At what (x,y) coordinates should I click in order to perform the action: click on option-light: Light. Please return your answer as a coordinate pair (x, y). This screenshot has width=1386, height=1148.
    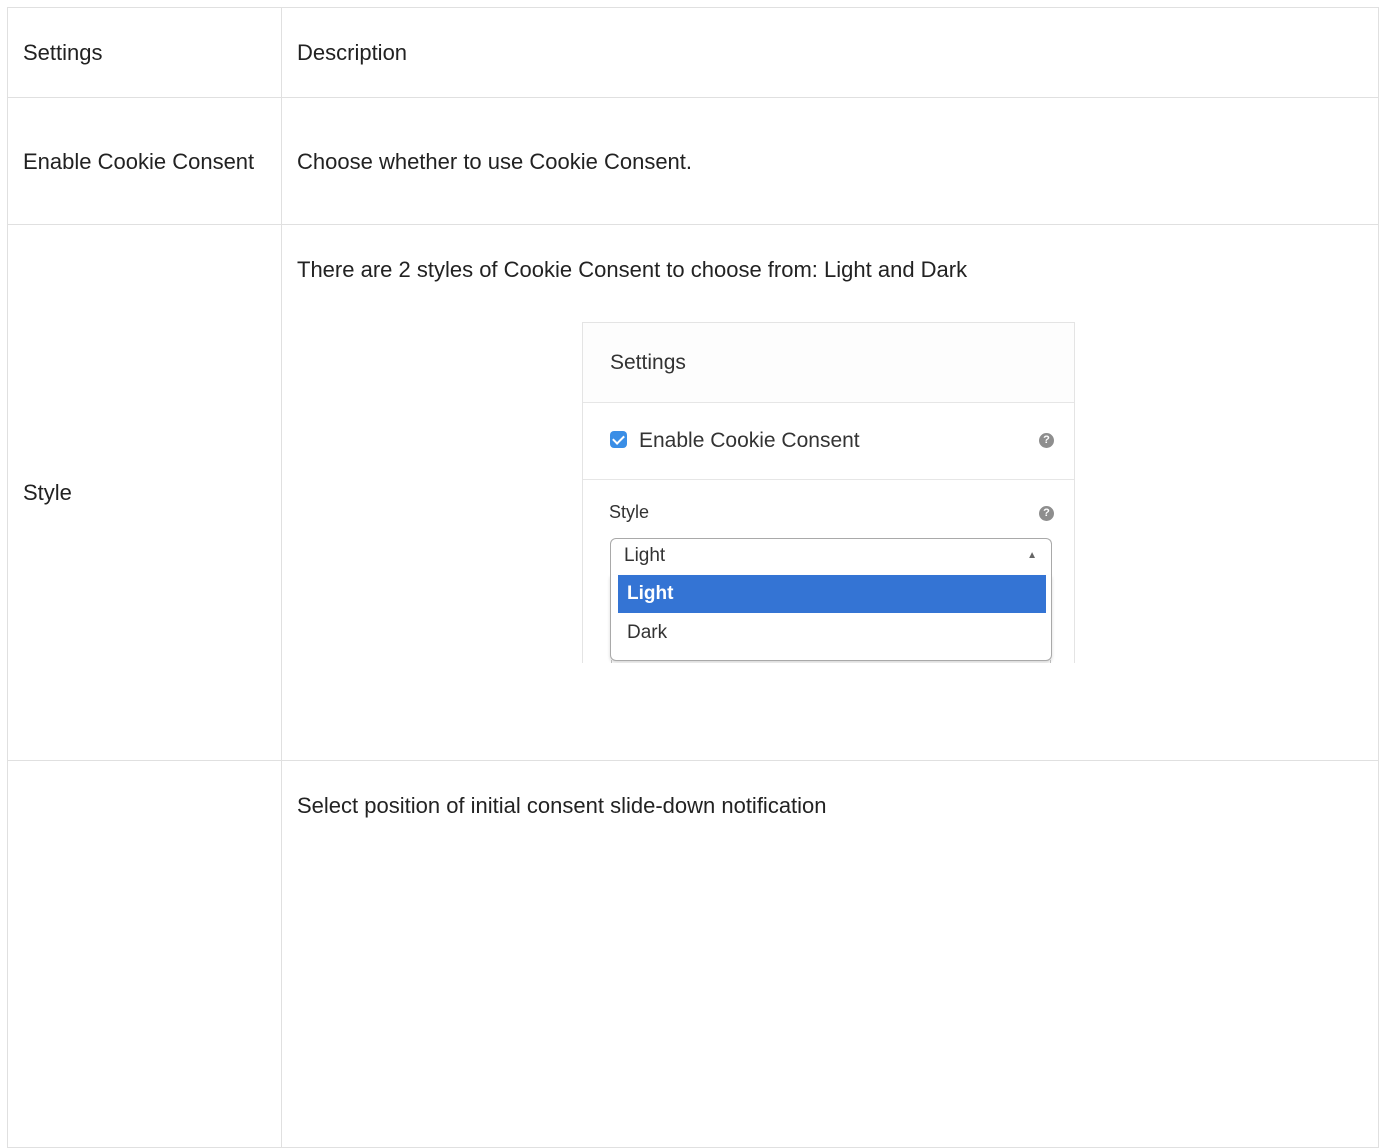
    Looking at the image, I should click on (832, 594).